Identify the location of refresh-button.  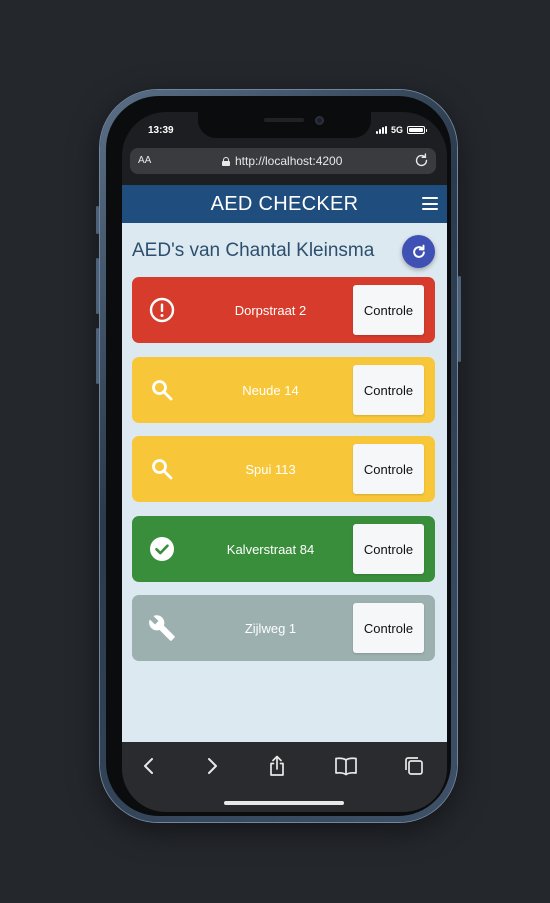
(418, 251).